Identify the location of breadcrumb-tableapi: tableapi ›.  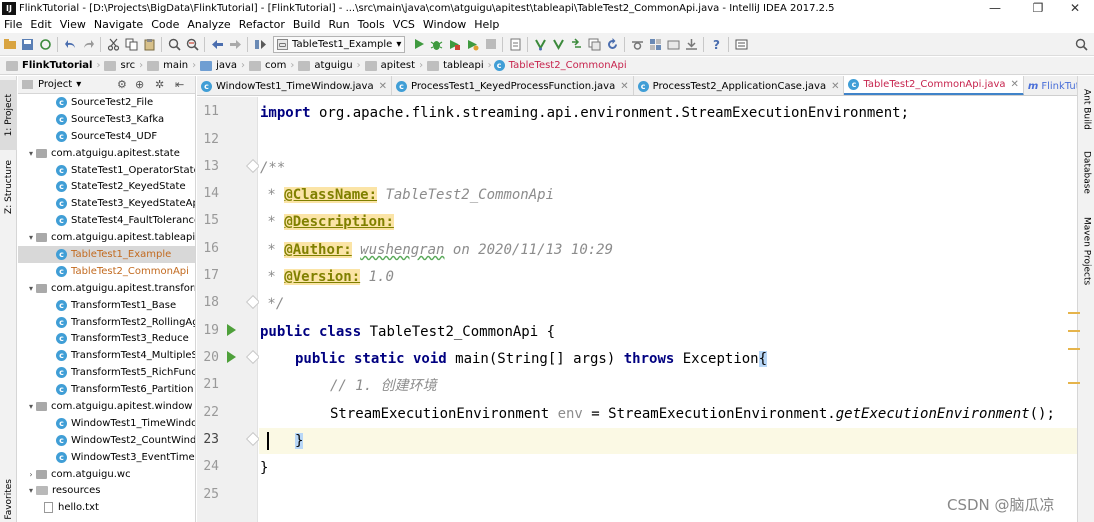
(459, 65).